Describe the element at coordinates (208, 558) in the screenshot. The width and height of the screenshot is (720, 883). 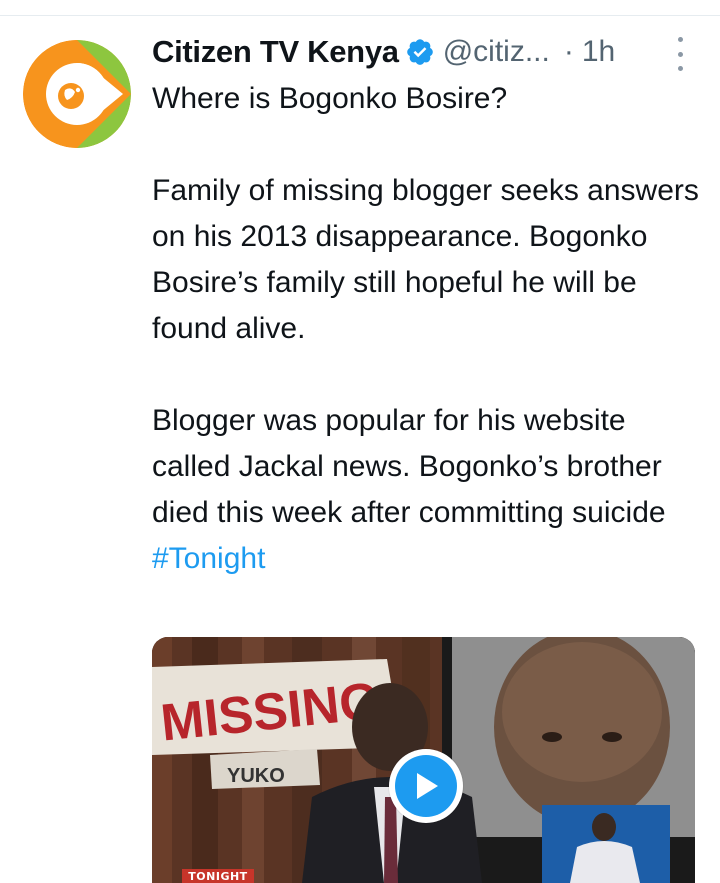
I see `hashtag-link: #Tonight` at that location.